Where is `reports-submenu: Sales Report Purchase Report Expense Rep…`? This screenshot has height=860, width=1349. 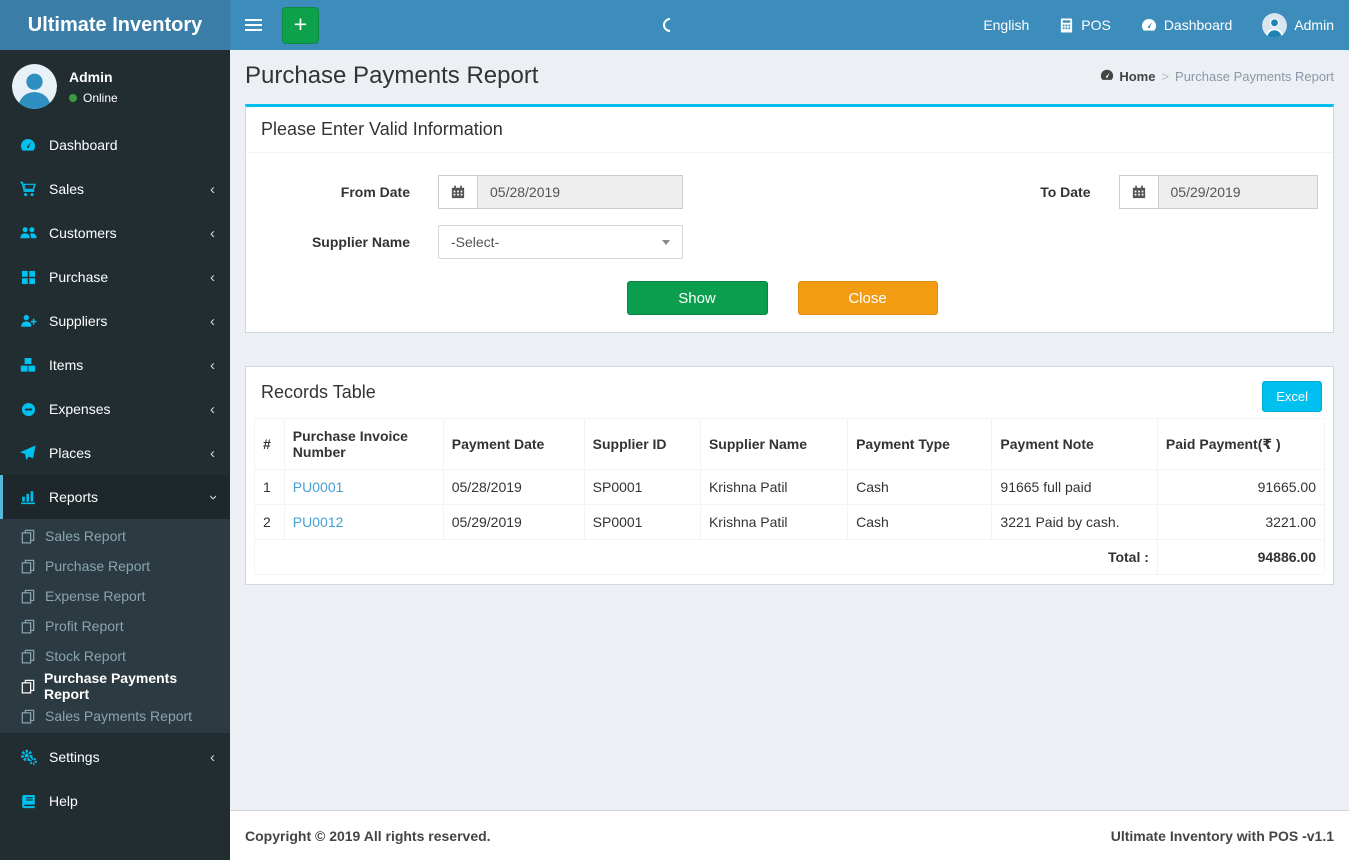
reports-submenu: Sales Report Purchase Report Expense Rep… is located at coordinates (115, 626).